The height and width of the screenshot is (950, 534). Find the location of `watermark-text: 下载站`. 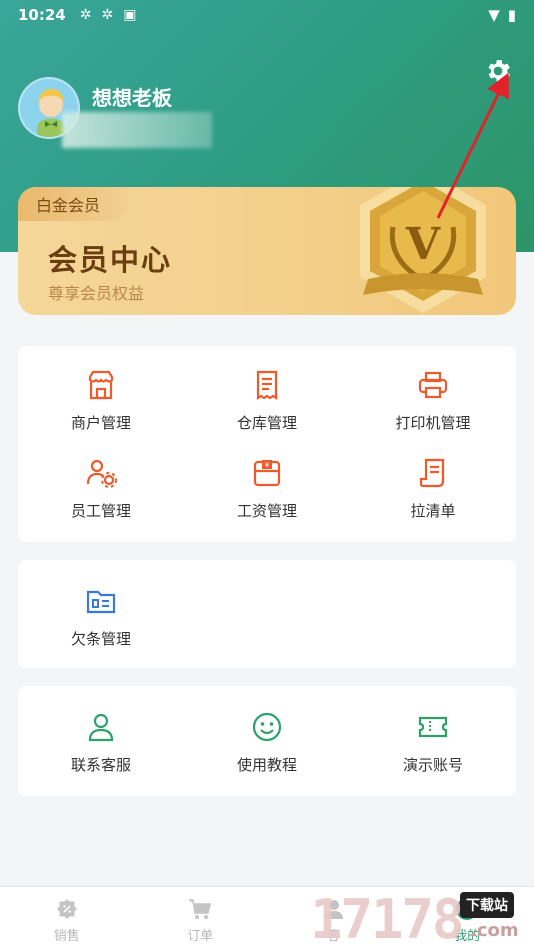

watermark-text: 下载站 is located at coordinates (487, 905).